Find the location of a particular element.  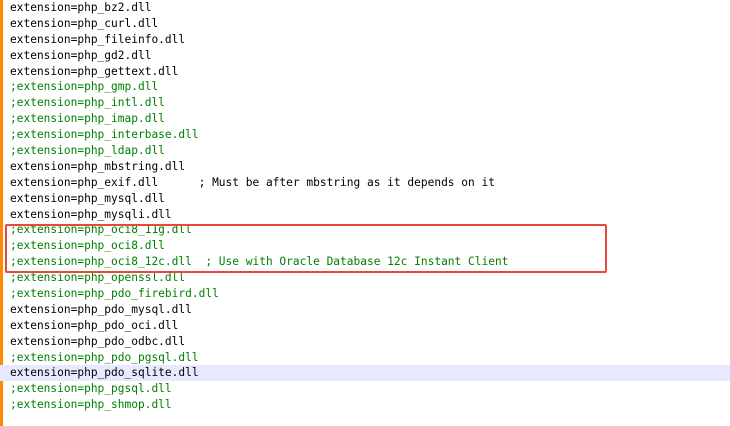

code-line: ;extension=php_pdo_firebird.dll is located at coordinates (365, 294).